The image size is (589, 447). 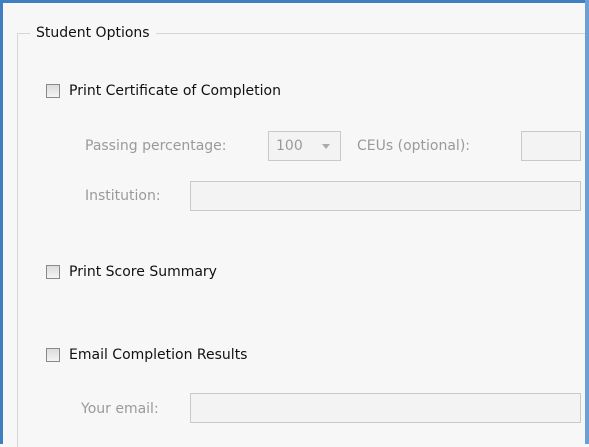 What do you see at coordinates (289, 146) in the screenshot?
I see `passing-percentage-value: 100` at bounding box center [289, 146].